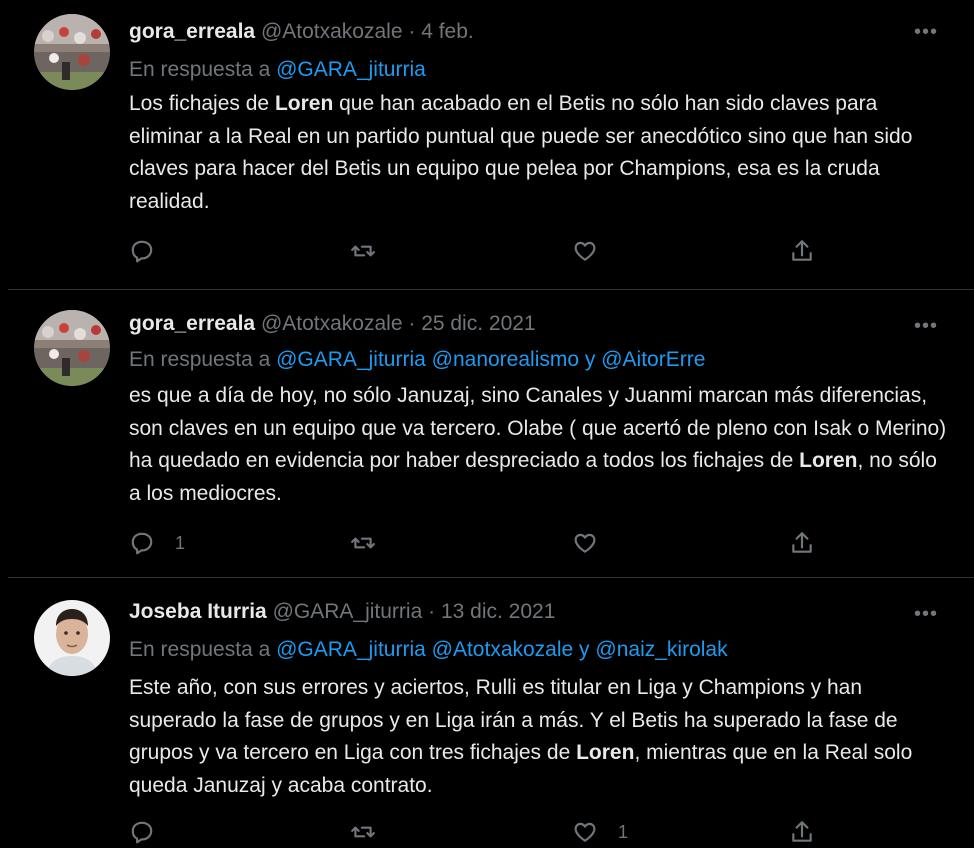 The height and width of the screenshot is (848, 974). What do you see at coordinates (447, 31) in the screenshot?
I see `tweet-date: 4 feb.` at bounding box center [447, 31].